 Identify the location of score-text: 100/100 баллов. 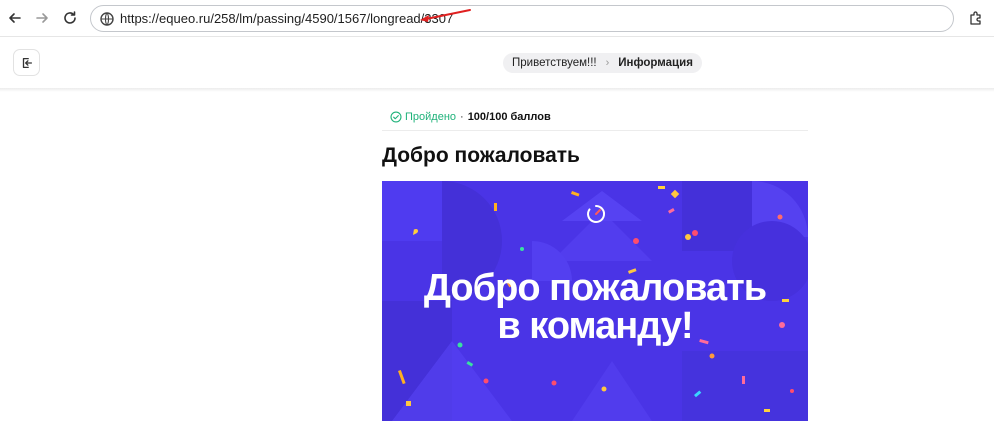
(509, 117).